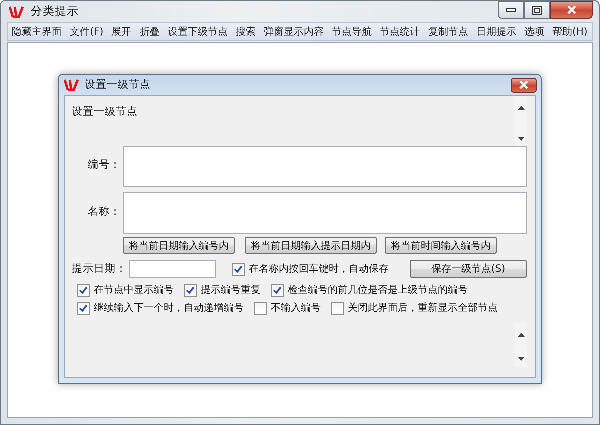 The width and height of the screenshot is (600, 425). I want to click on menu-item: 选项, so click(534, 31).